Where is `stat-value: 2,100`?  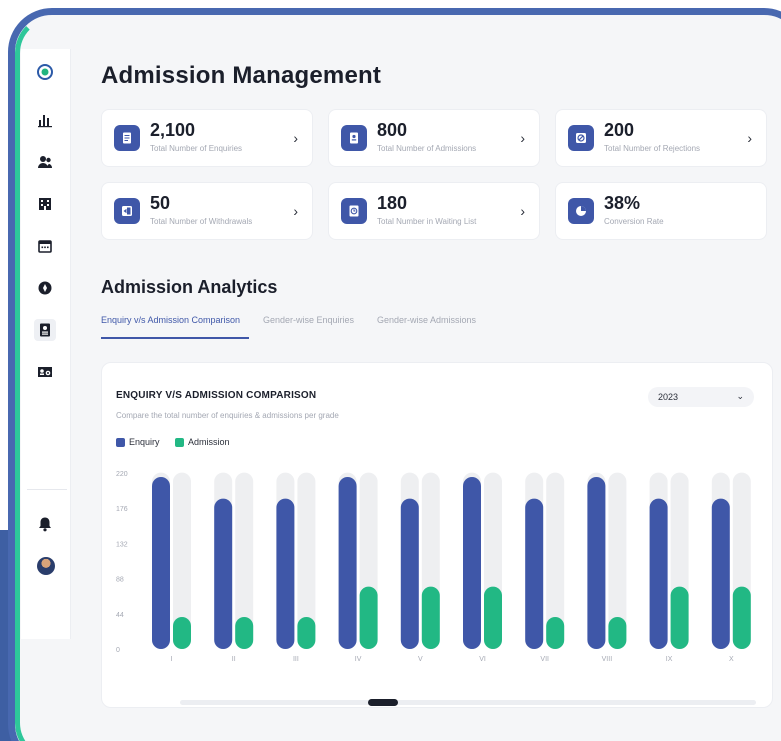
stat-value: 2,100 is located at coordinates (173, 130).